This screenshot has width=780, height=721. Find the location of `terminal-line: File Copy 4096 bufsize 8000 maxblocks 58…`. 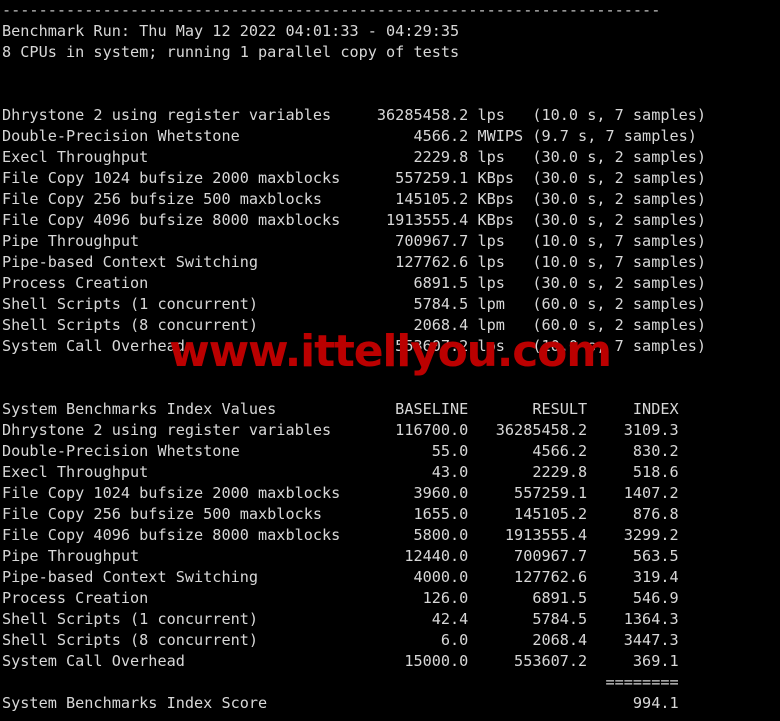

terminal-line: File Copy 4096 bufsize 8000 maxblocks 58… is located at coordinates (340, 535).